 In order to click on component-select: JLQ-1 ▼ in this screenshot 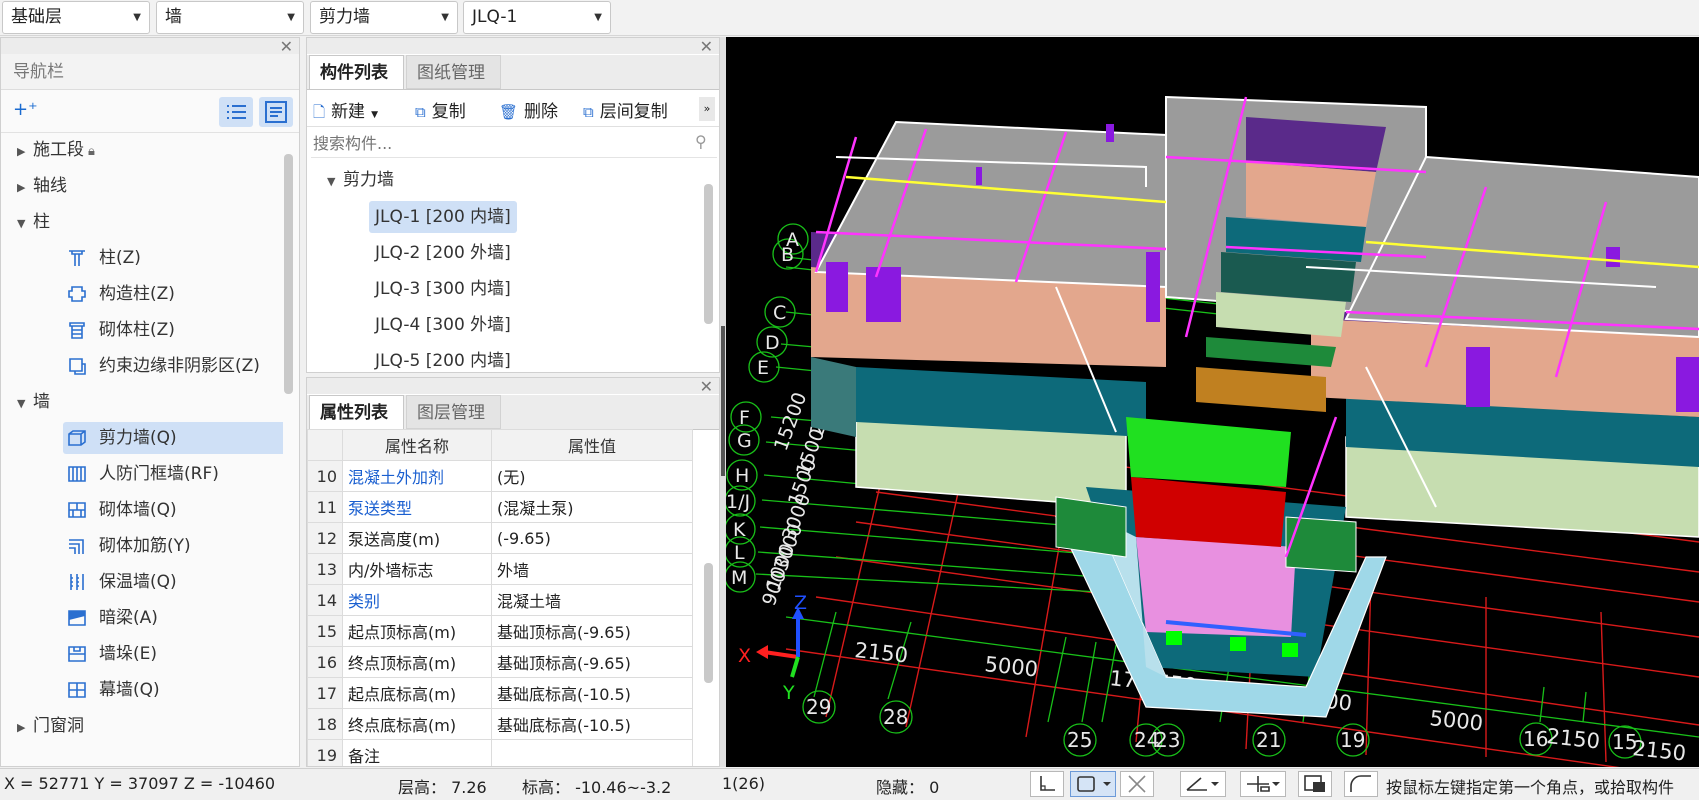, I will do `click(537, 17)`.